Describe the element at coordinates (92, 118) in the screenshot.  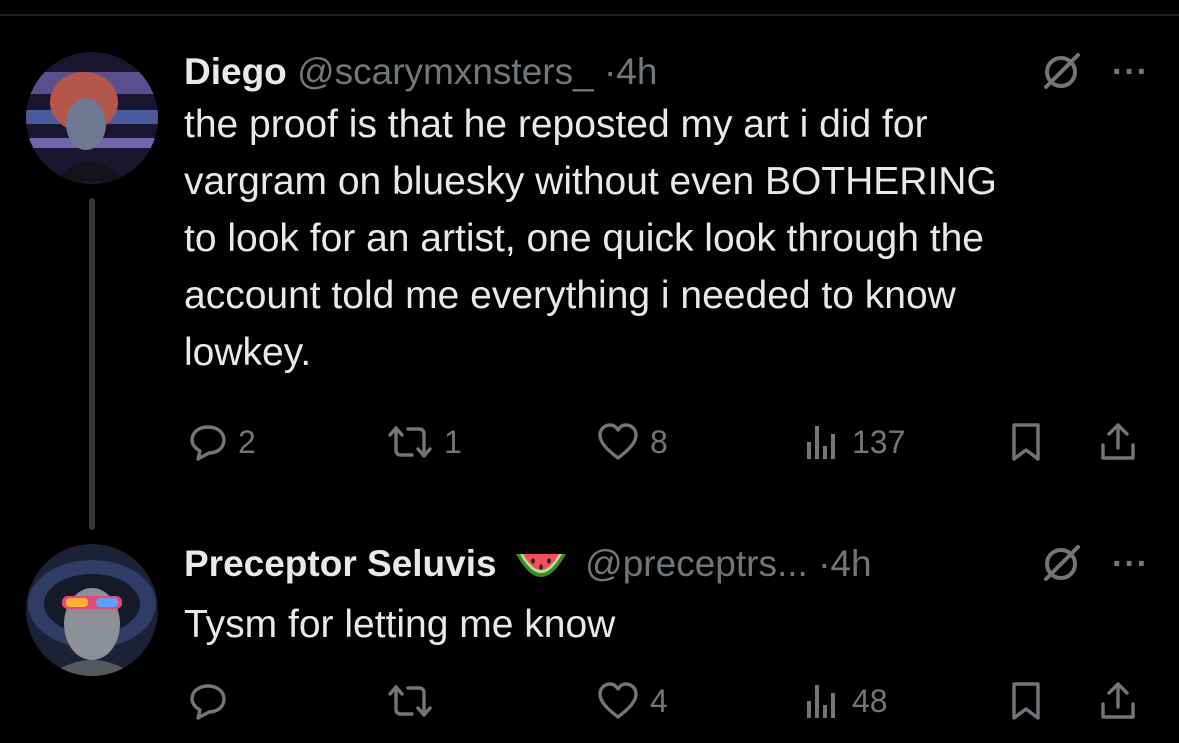
I see `avatar-diego` at that location.